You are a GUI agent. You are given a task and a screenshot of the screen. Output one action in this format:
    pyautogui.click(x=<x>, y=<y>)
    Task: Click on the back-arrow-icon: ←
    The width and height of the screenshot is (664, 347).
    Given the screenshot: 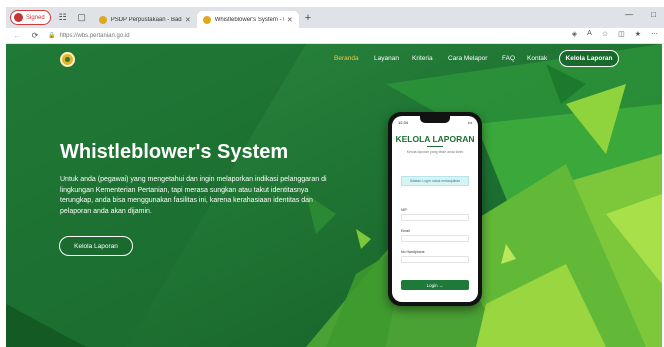 What is the action you would take?
    pyautogui.click(x=17, y=35)
    